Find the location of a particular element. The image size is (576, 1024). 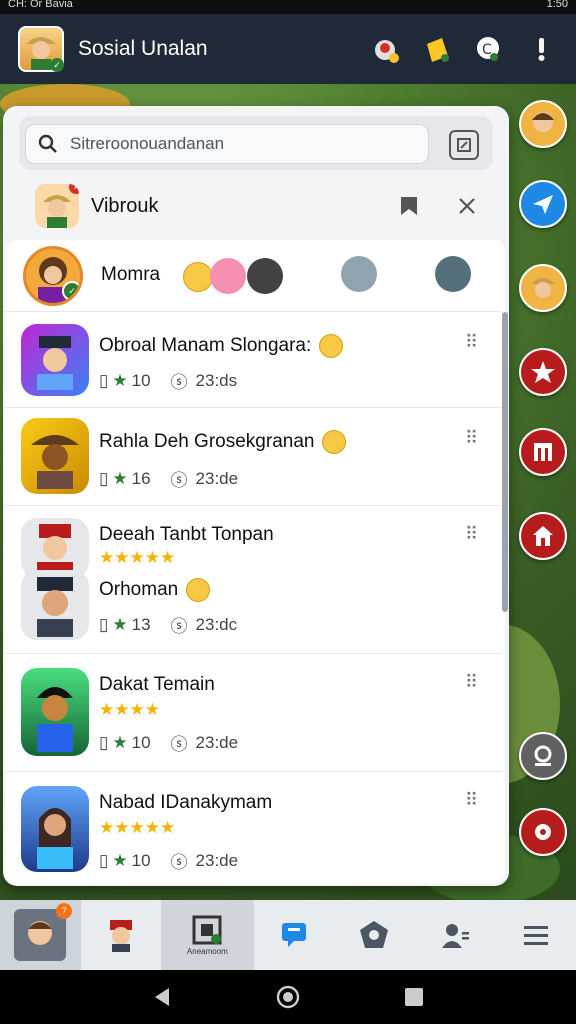

friend-name: Obroal Manam Slongara: is located at coordinates (221, 346).